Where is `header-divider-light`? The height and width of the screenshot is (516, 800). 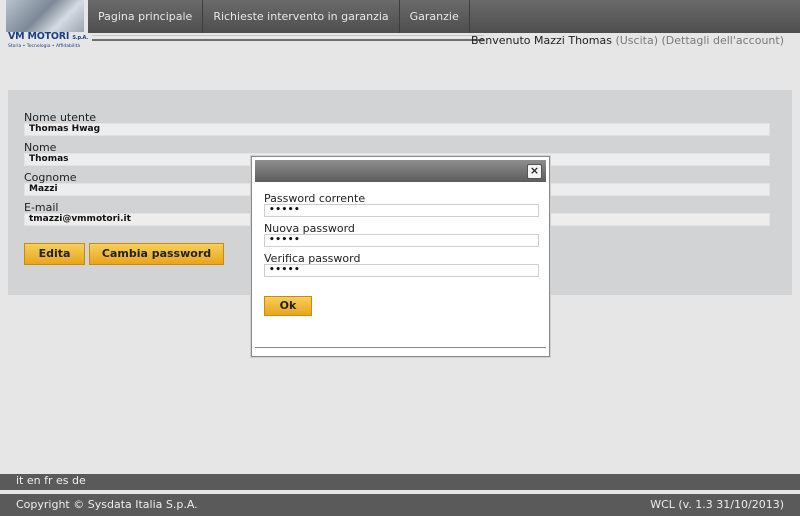 header-divider-light is located at coordinates (288, 35).